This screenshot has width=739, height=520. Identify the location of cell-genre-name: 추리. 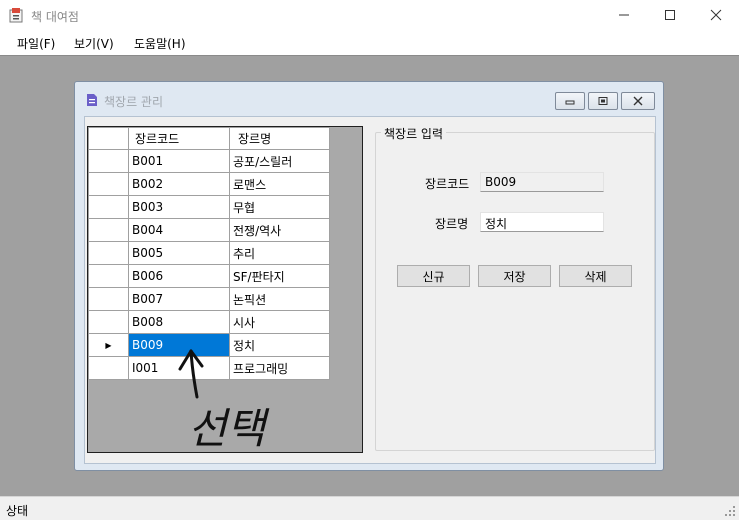
(279, 253).